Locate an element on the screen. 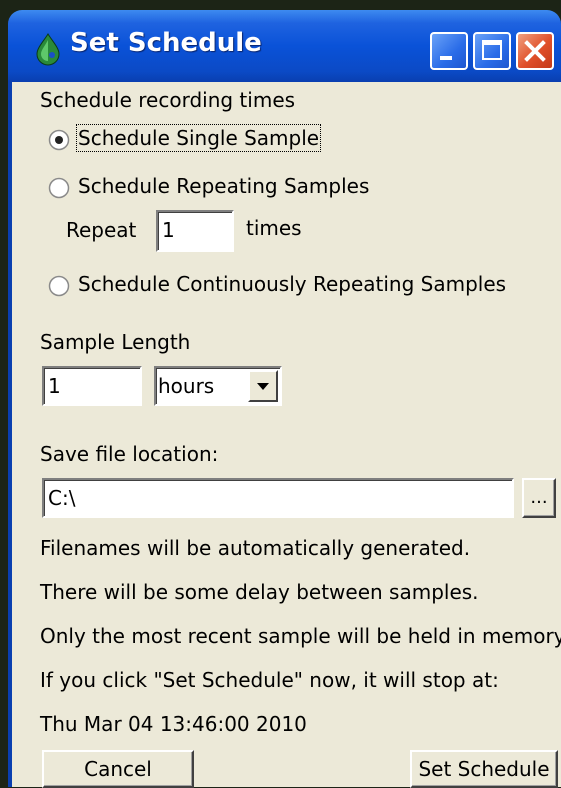 This screenshot has width=561, height=788. unit-dropdown-button is located at coordinates (263, 386).